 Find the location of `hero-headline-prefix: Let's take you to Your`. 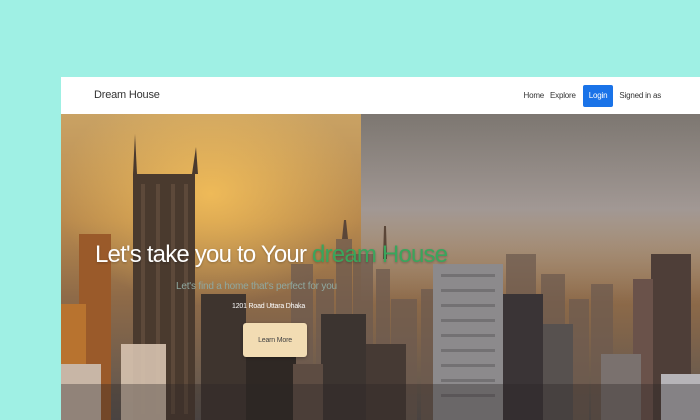

hero-headline-prefix: Let's take you to Your is located at coordinates (204, 254).